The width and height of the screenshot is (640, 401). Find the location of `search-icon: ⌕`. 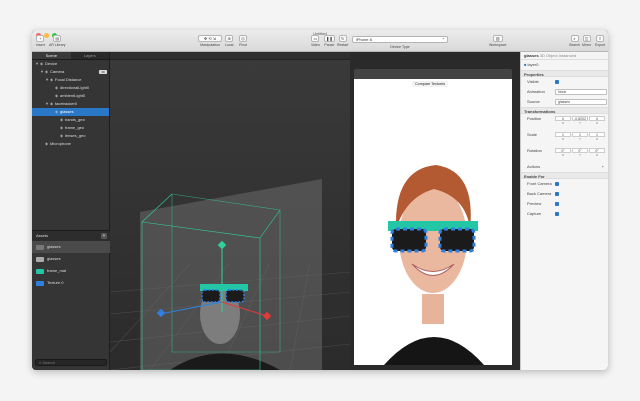

search-icon: ⌕ is located at coordinates (574, 38).